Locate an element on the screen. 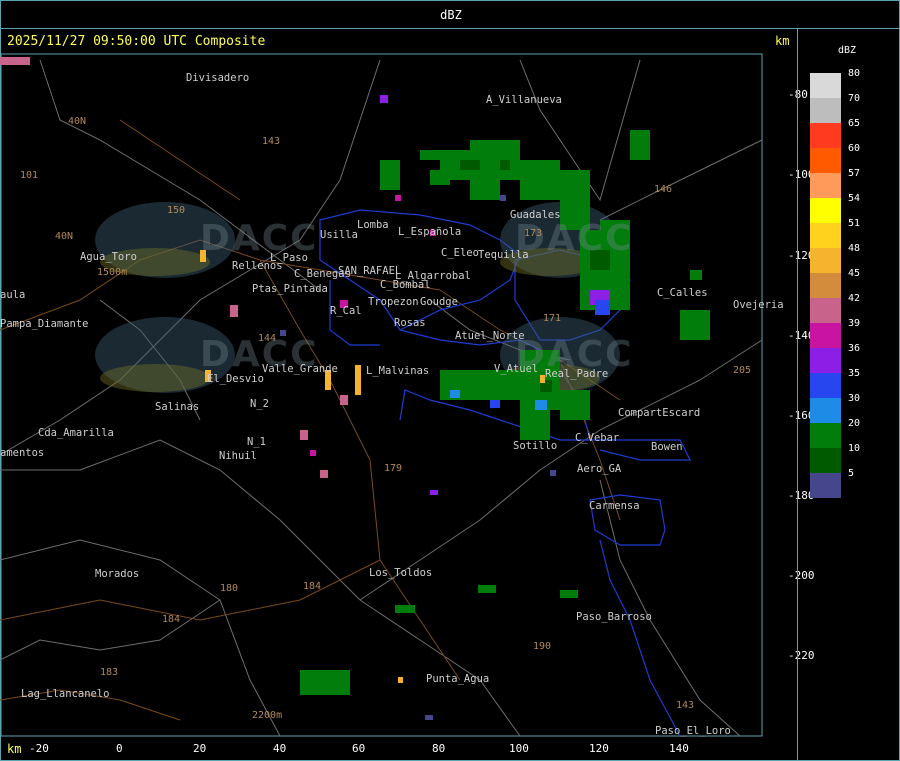 The height and width of the screenshot is (761, 900). unit-label-top: km is located at coordinates (782, 41).